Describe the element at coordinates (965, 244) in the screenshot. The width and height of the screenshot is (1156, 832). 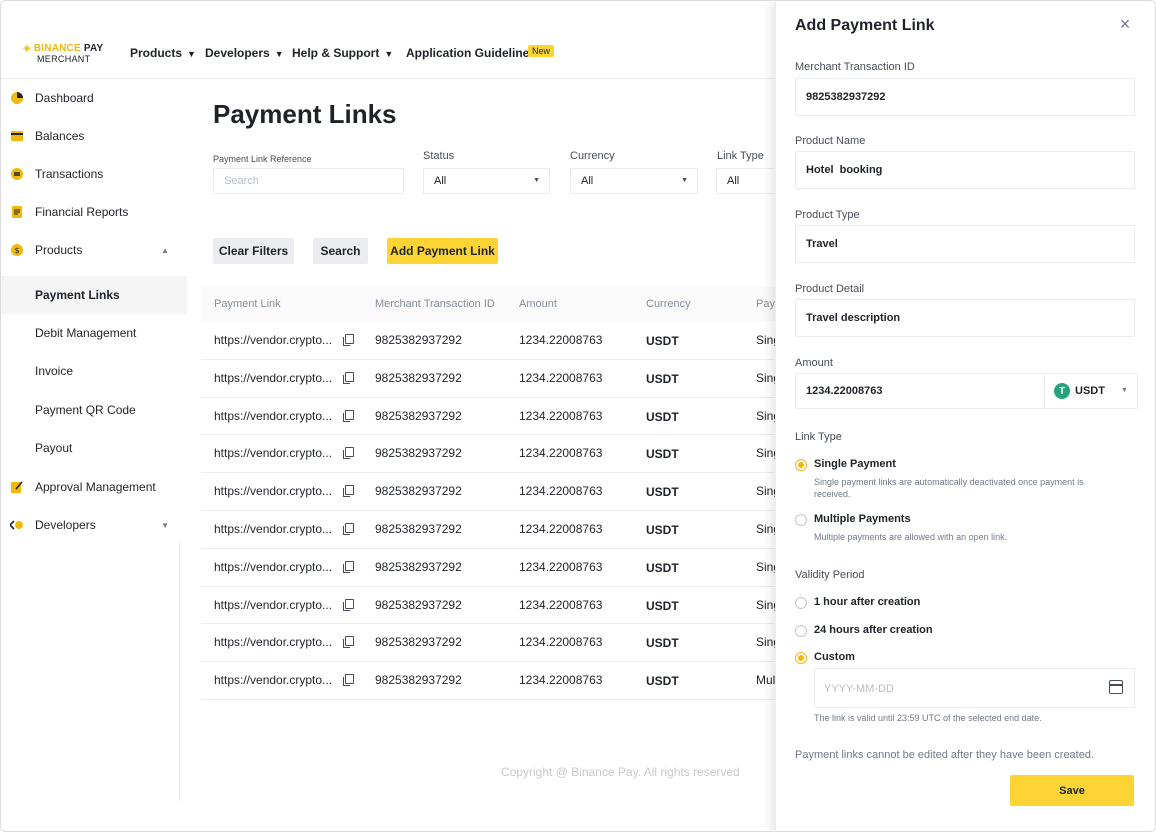
I see `product-type-input: Travel` at that location.